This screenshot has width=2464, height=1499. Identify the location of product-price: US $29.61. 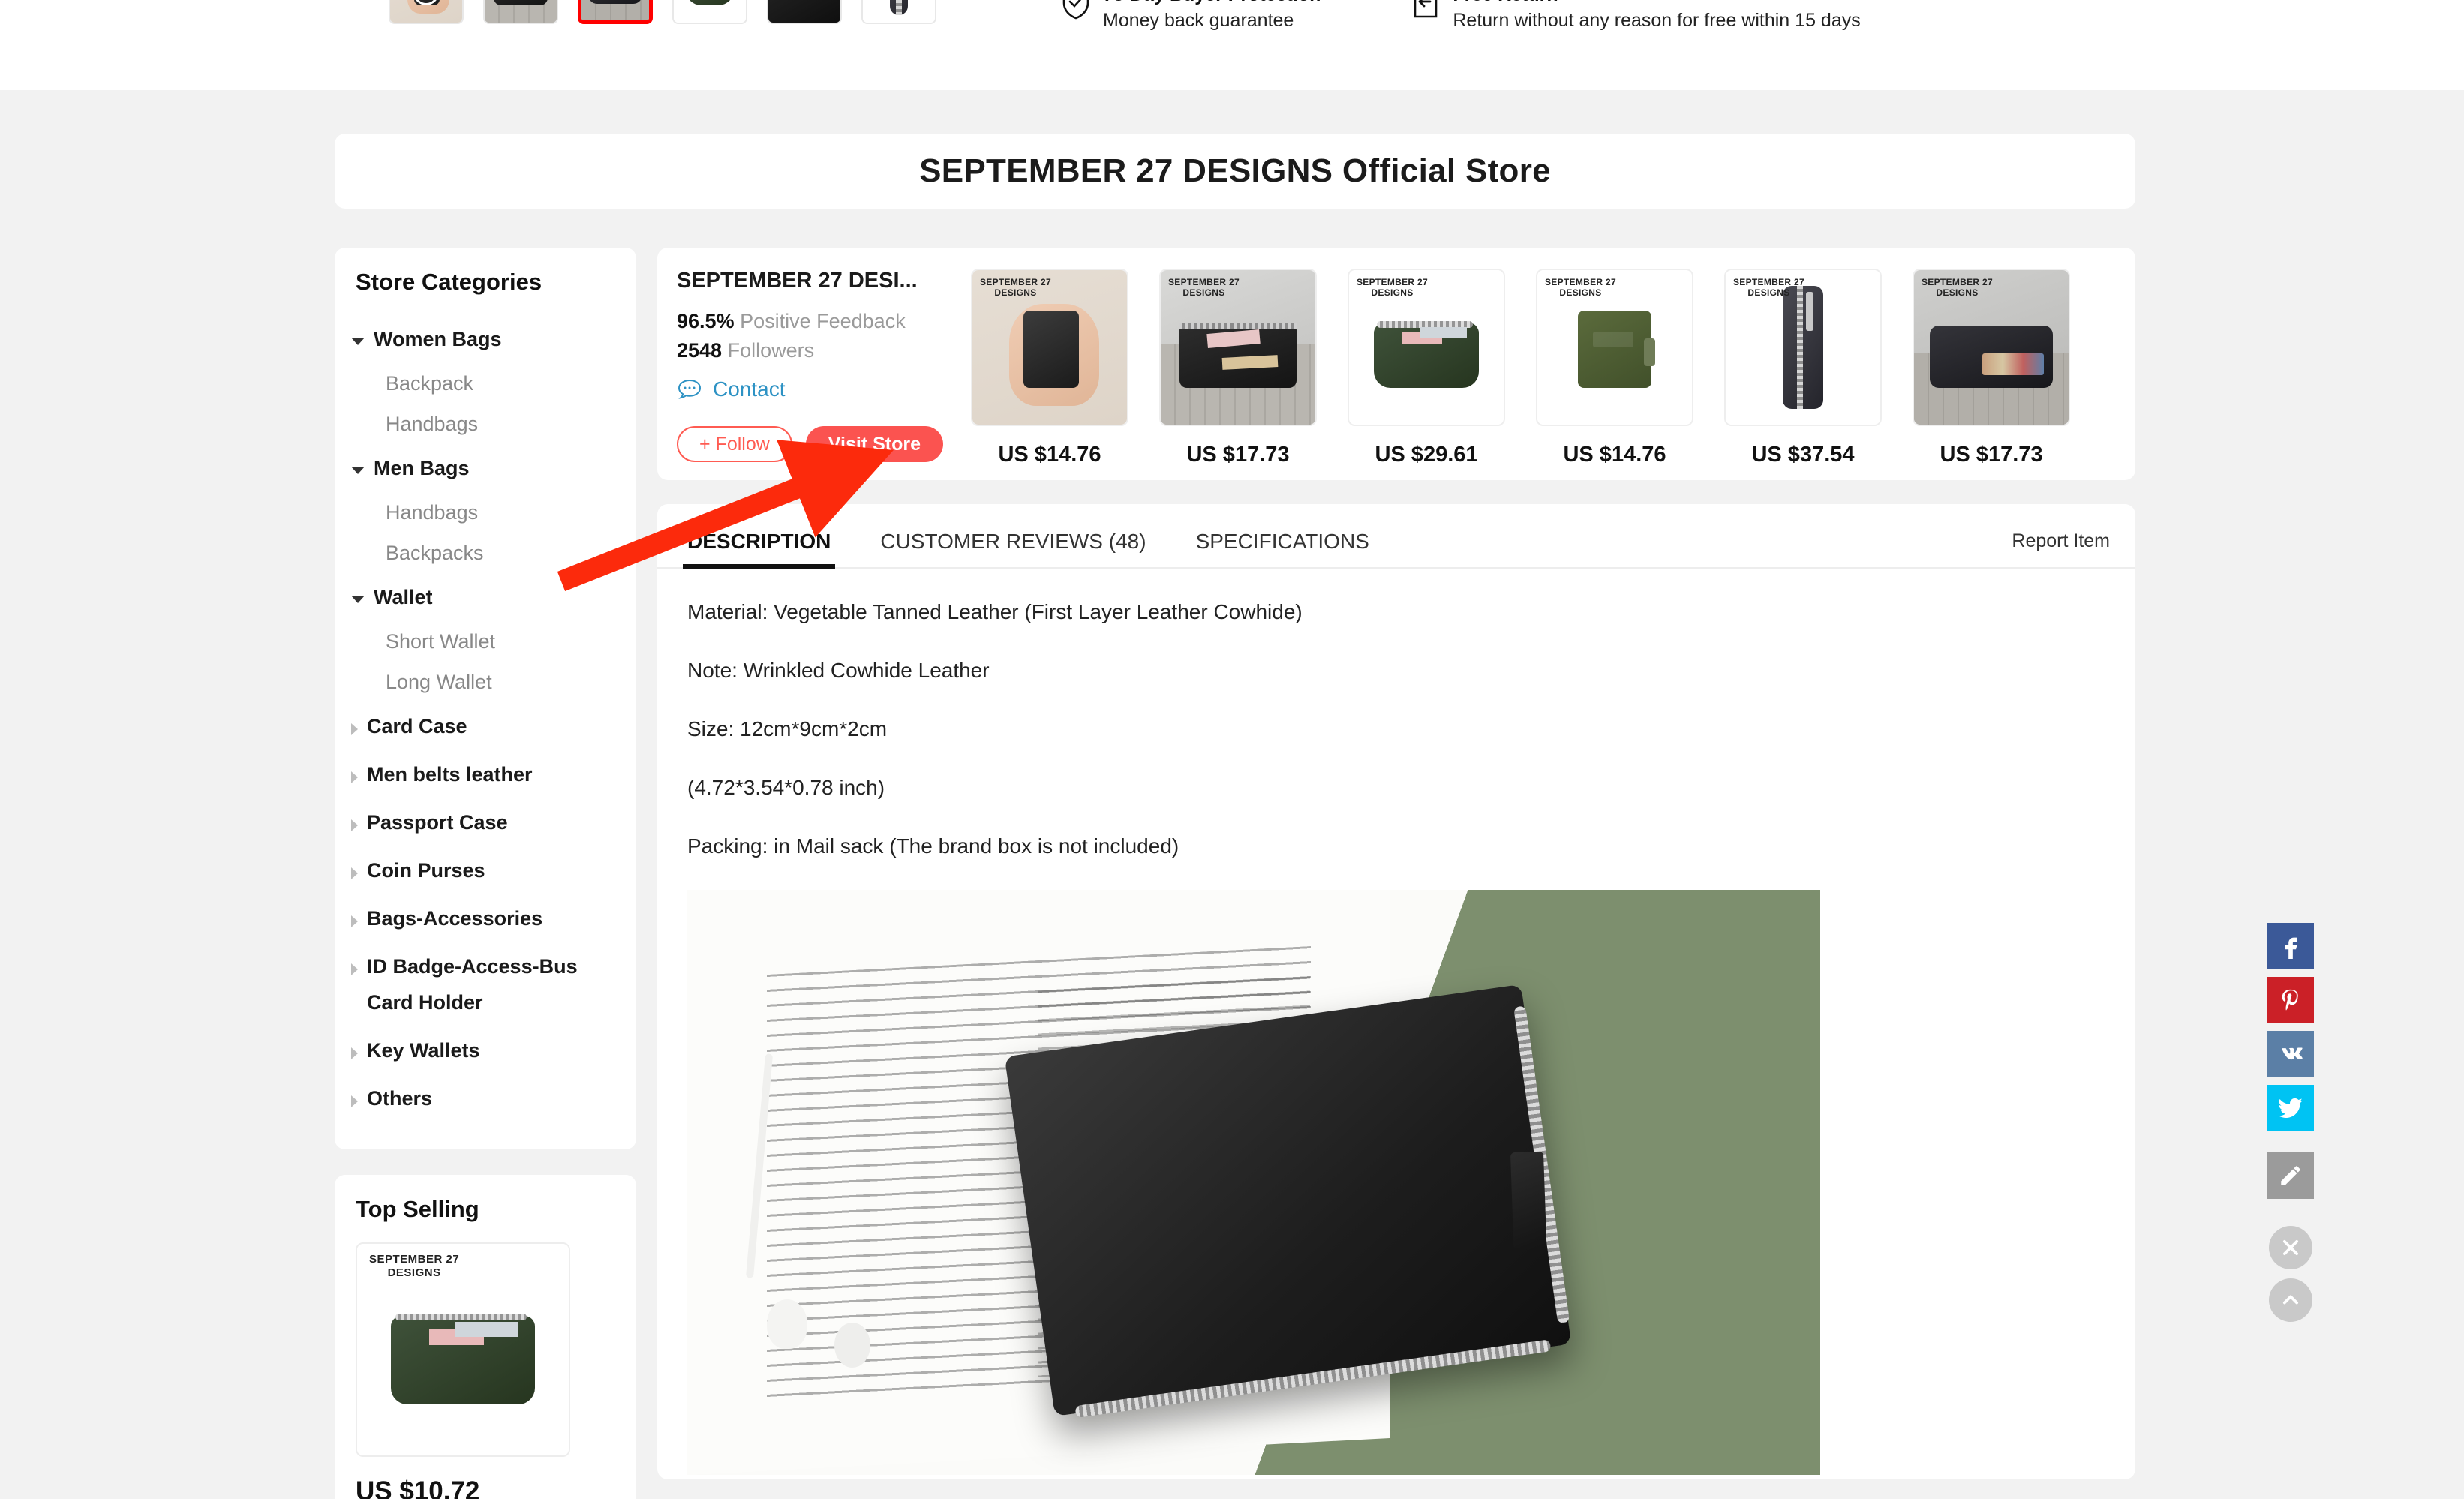
(1427, 455).